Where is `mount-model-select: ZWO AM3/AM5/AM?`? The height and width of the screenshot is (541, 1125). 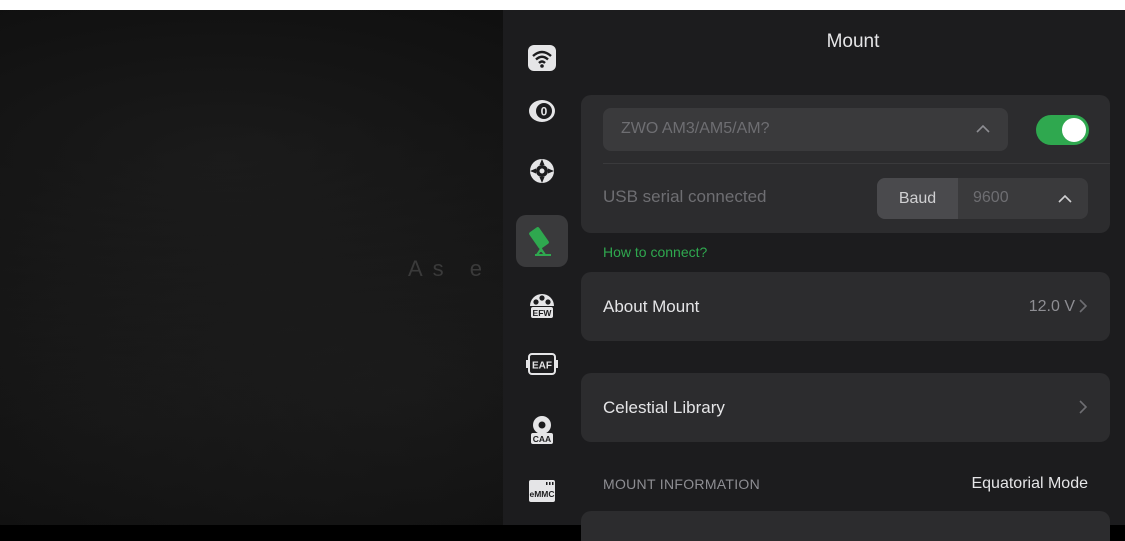
mount-model-select: ZWO AM3/AM5/AM? is located at coordinates (805, 129).